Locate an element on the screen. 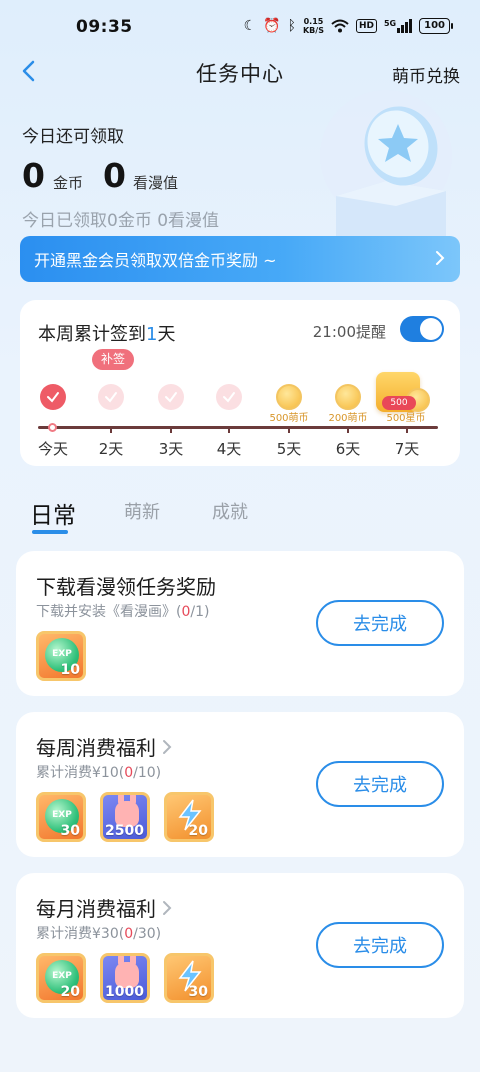 This screenshot has height=1072, width=480. reward-qty: 2500 is located at coordinates (124, 831).